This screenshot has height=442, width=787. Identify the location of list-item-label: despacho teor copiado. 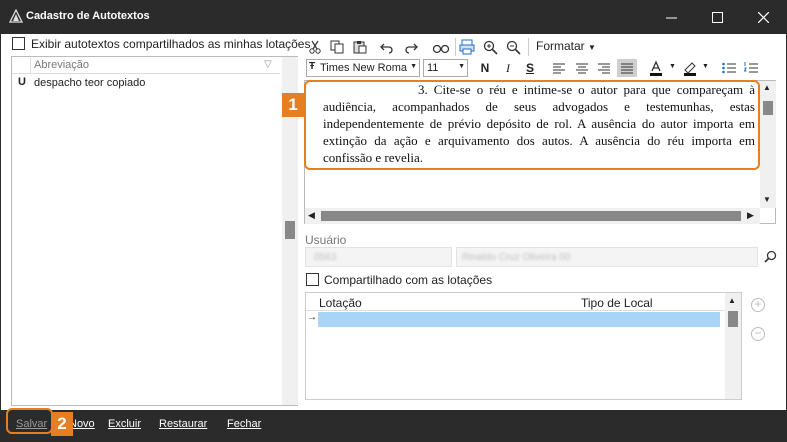
(90, 83).